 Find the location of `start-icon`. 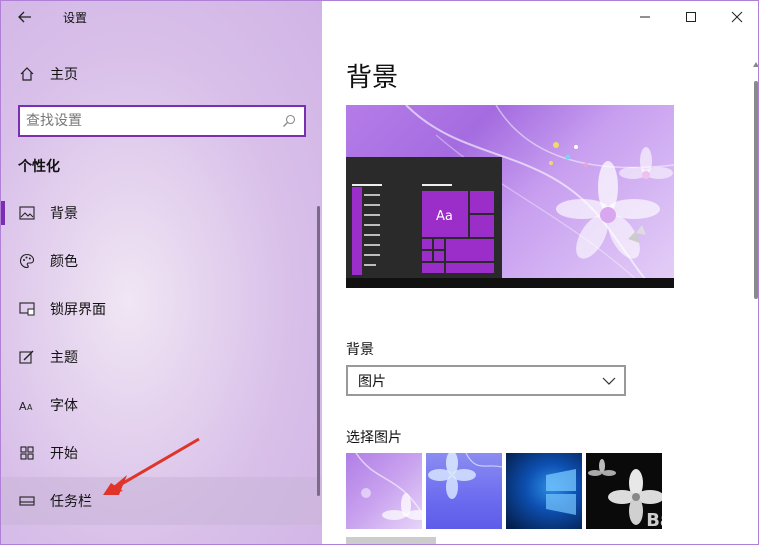

start-icon is located at coordinates (27, 453).